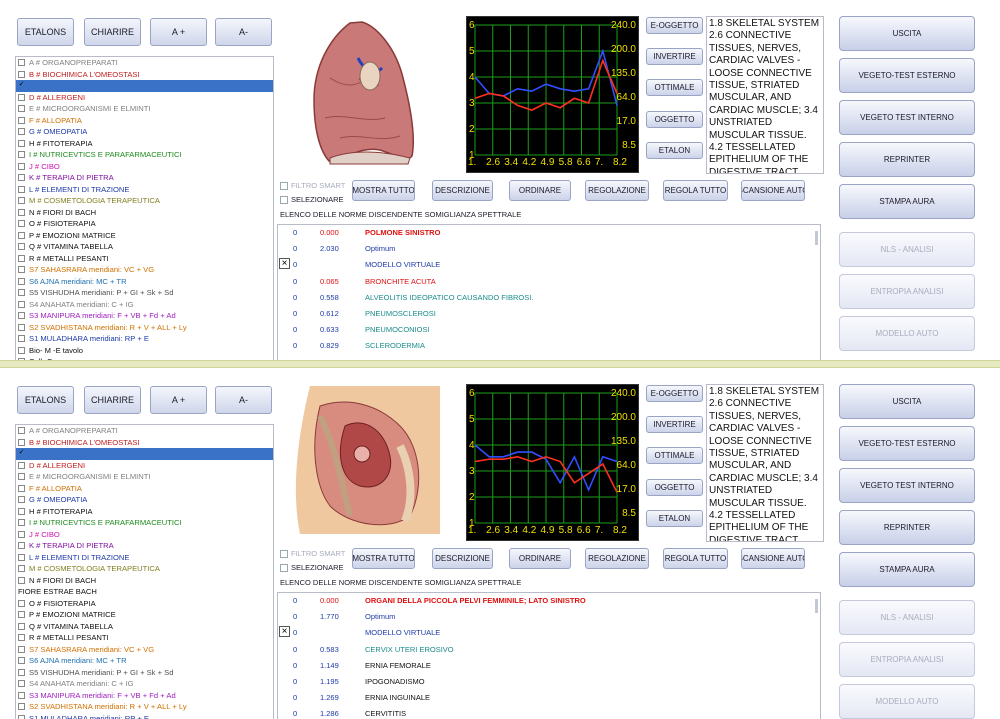  What do you see at coordinates (548, 330) in the screenshot?
I see `result-row: 0 0.633 PNEUMOCONIOSI` at bounding box center [548, 330].